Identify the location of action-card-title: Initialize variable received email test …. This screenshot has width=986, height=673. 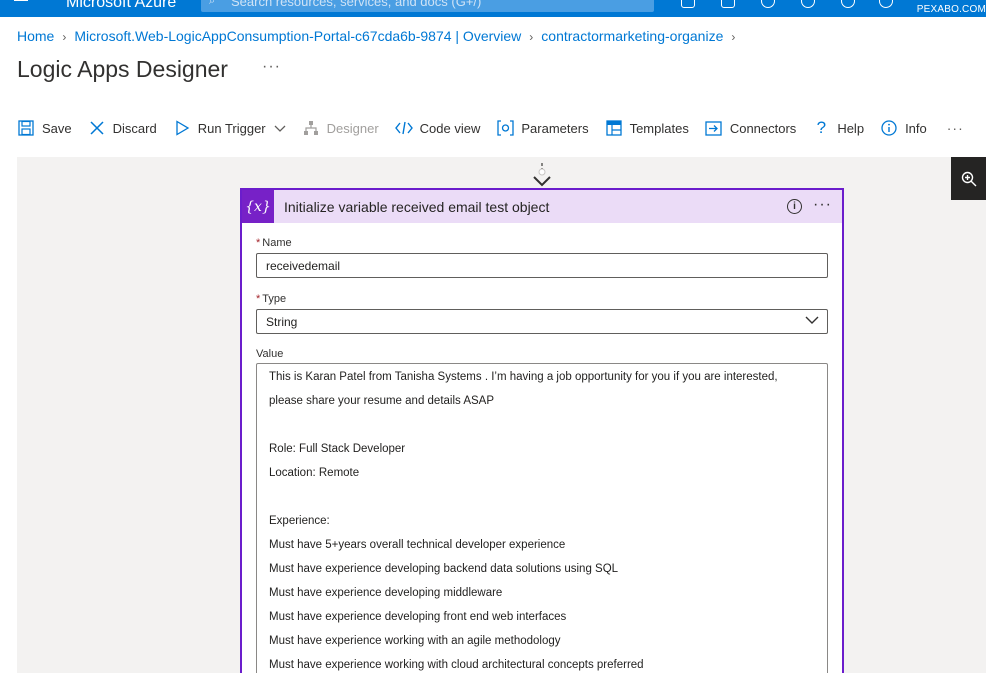
(416, 207).